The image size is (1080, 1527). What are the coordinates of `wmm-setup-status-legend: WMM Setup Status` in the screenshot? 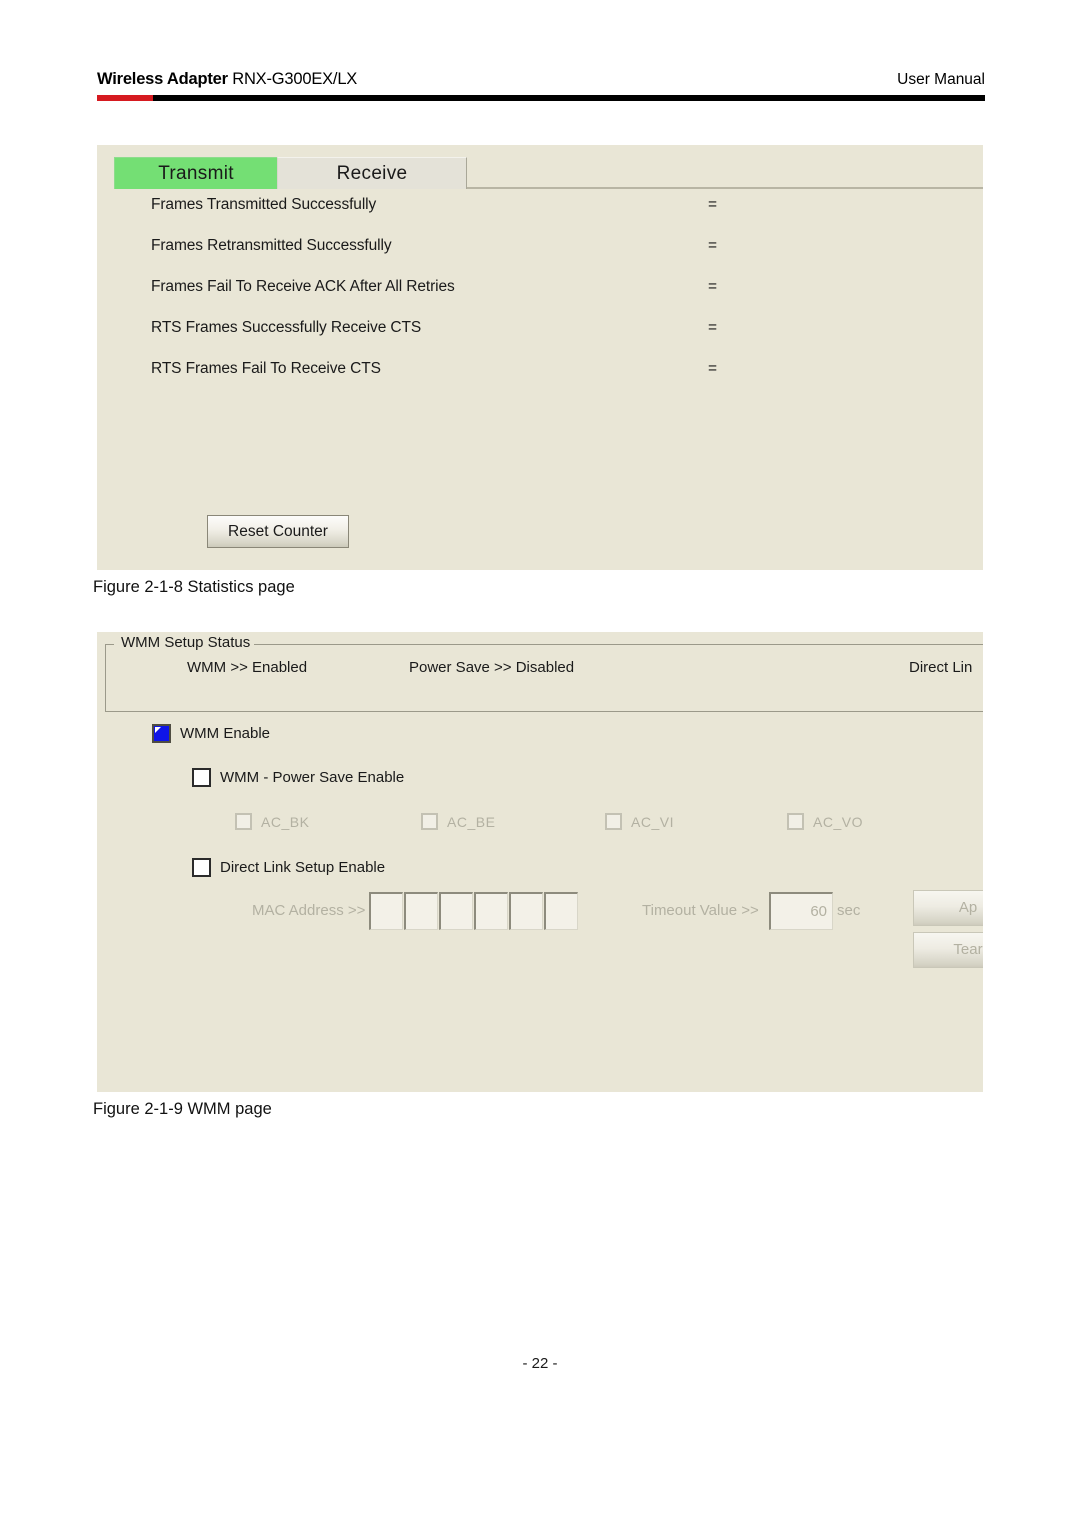 It's located at (186, 642).